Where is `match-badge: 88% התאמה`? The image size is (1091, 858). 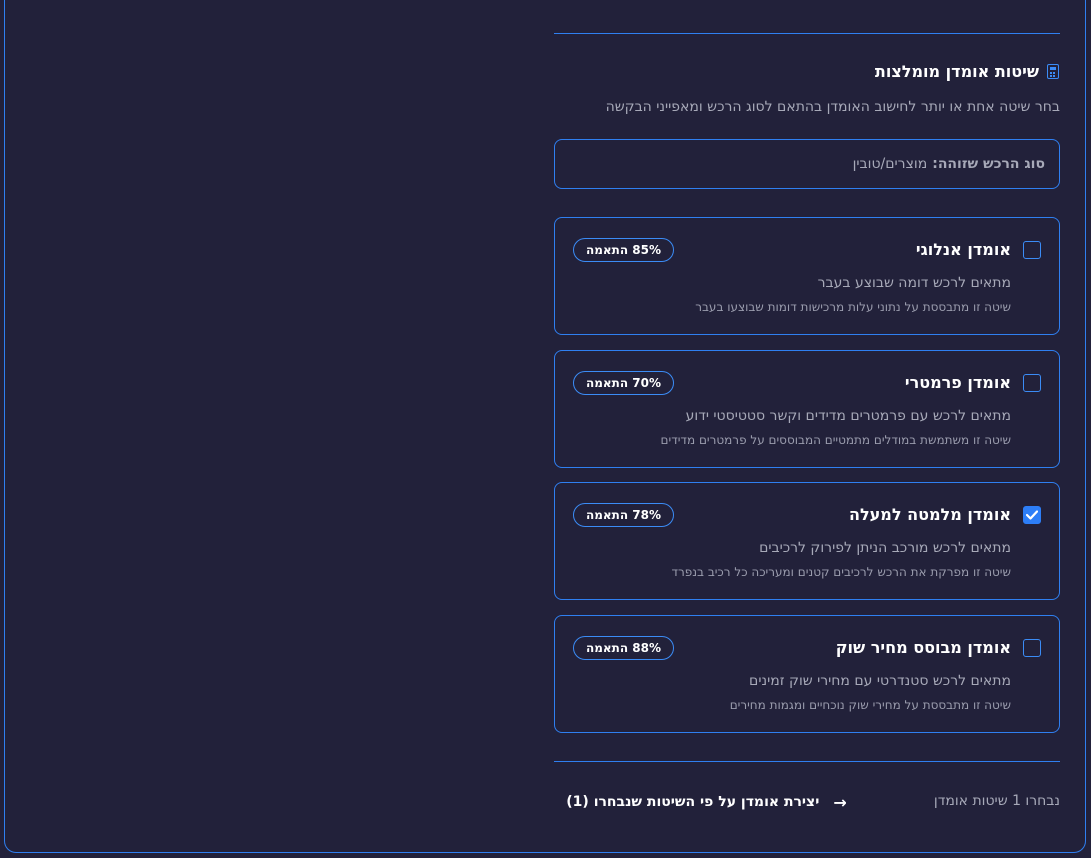 match-badge: 88% התאמה is located at coordinates (624, 648).